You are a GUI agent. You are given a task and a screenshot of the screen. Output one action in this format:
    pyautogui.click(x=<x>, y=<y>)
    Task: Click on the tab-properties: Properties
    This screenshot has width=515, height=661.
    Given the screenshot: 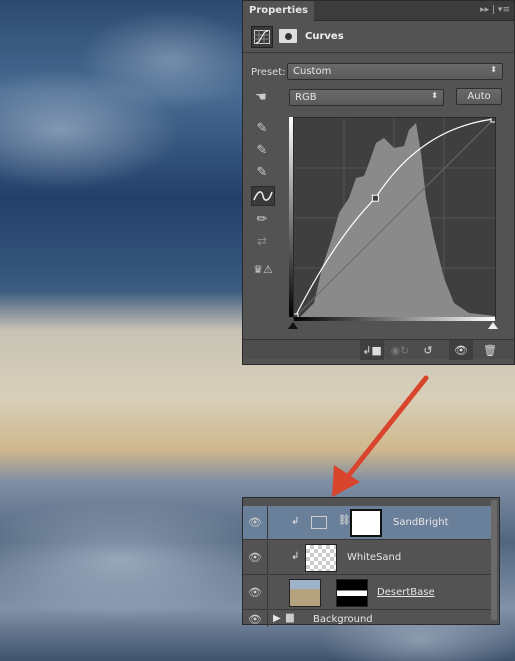 What is the action you would take?
    pyautogui.click(x=278, y=11)
    